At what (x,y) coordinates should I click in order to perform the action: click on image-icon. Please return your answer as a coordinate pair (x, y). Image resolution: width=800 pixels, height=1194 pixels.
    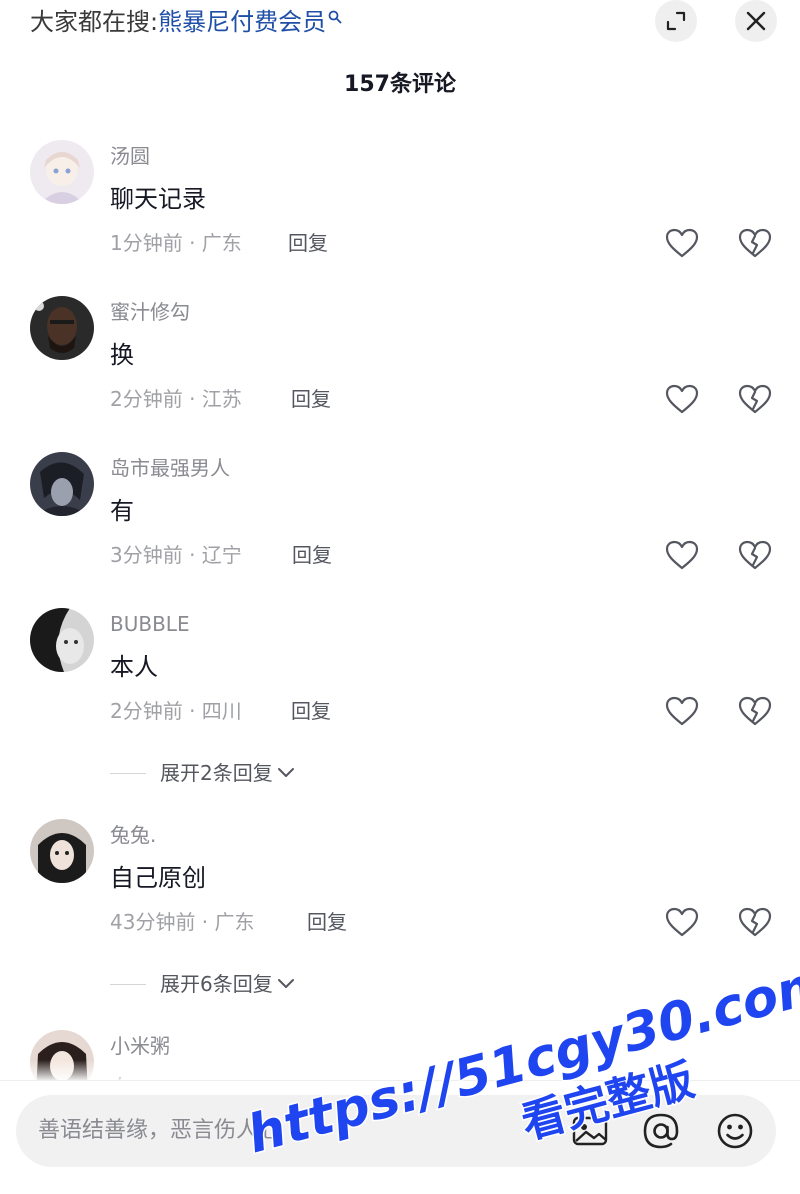
    Looking at the image, I should click on (590, 1131).